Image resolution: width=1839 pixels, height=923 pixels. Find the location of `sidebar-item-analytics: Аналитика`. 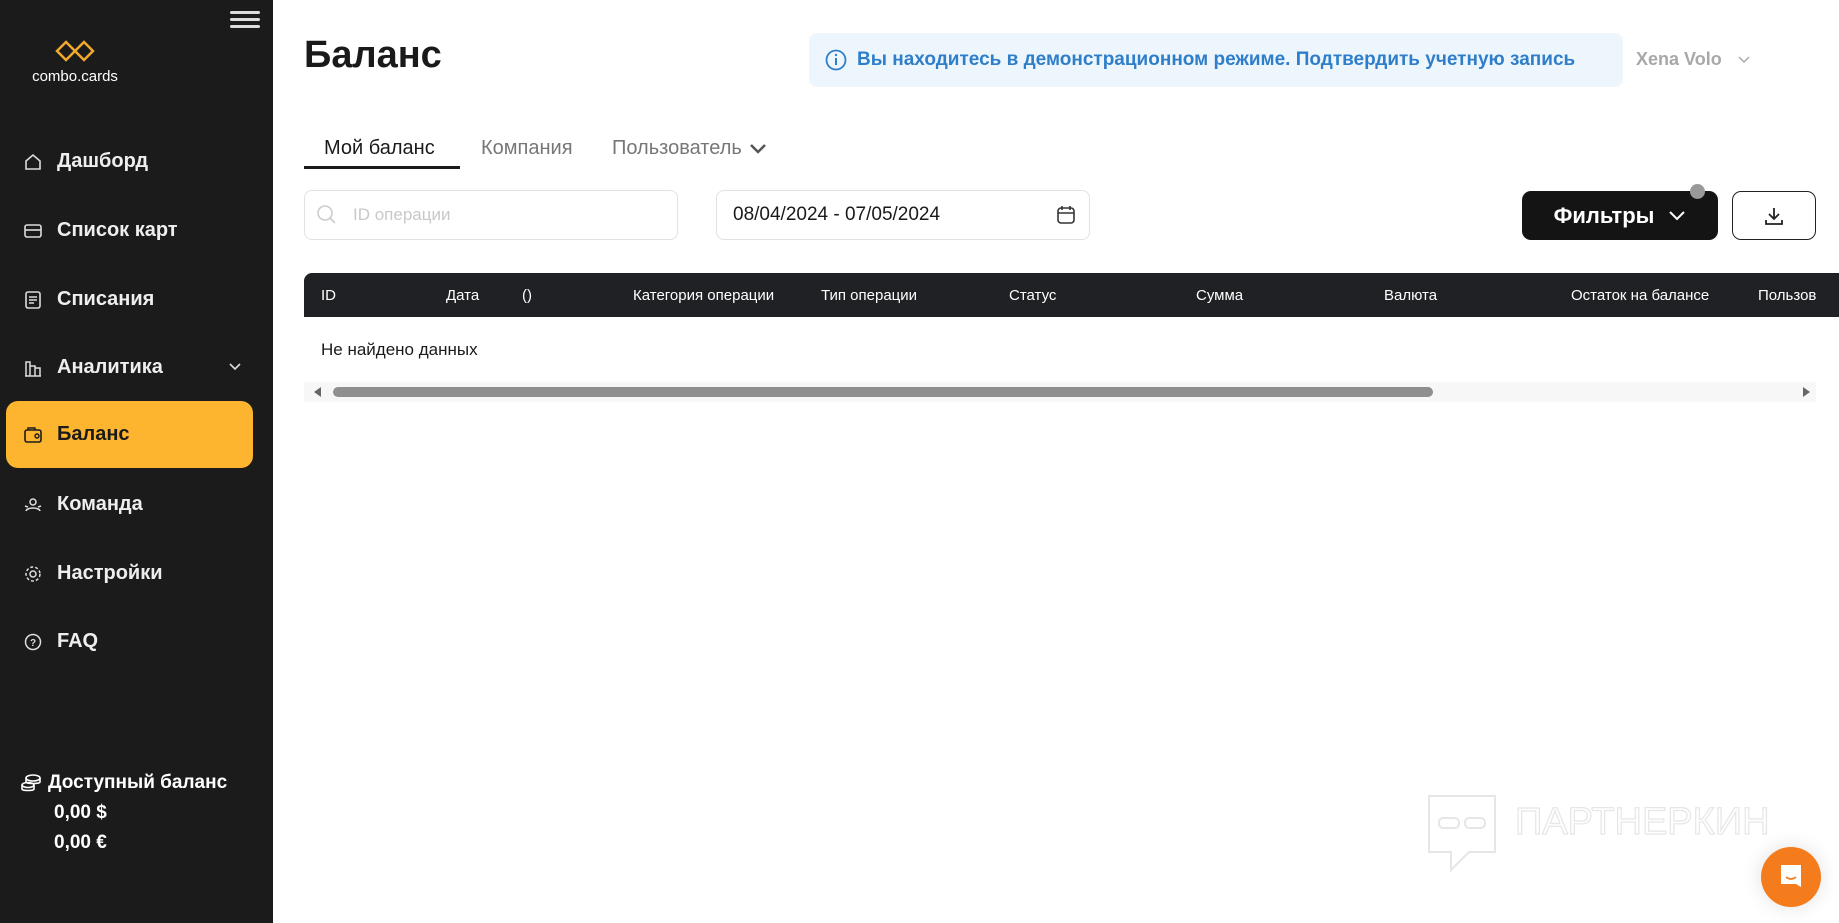

sidebar-item-analytics: Аналитика is located at coordinates (129, 367).